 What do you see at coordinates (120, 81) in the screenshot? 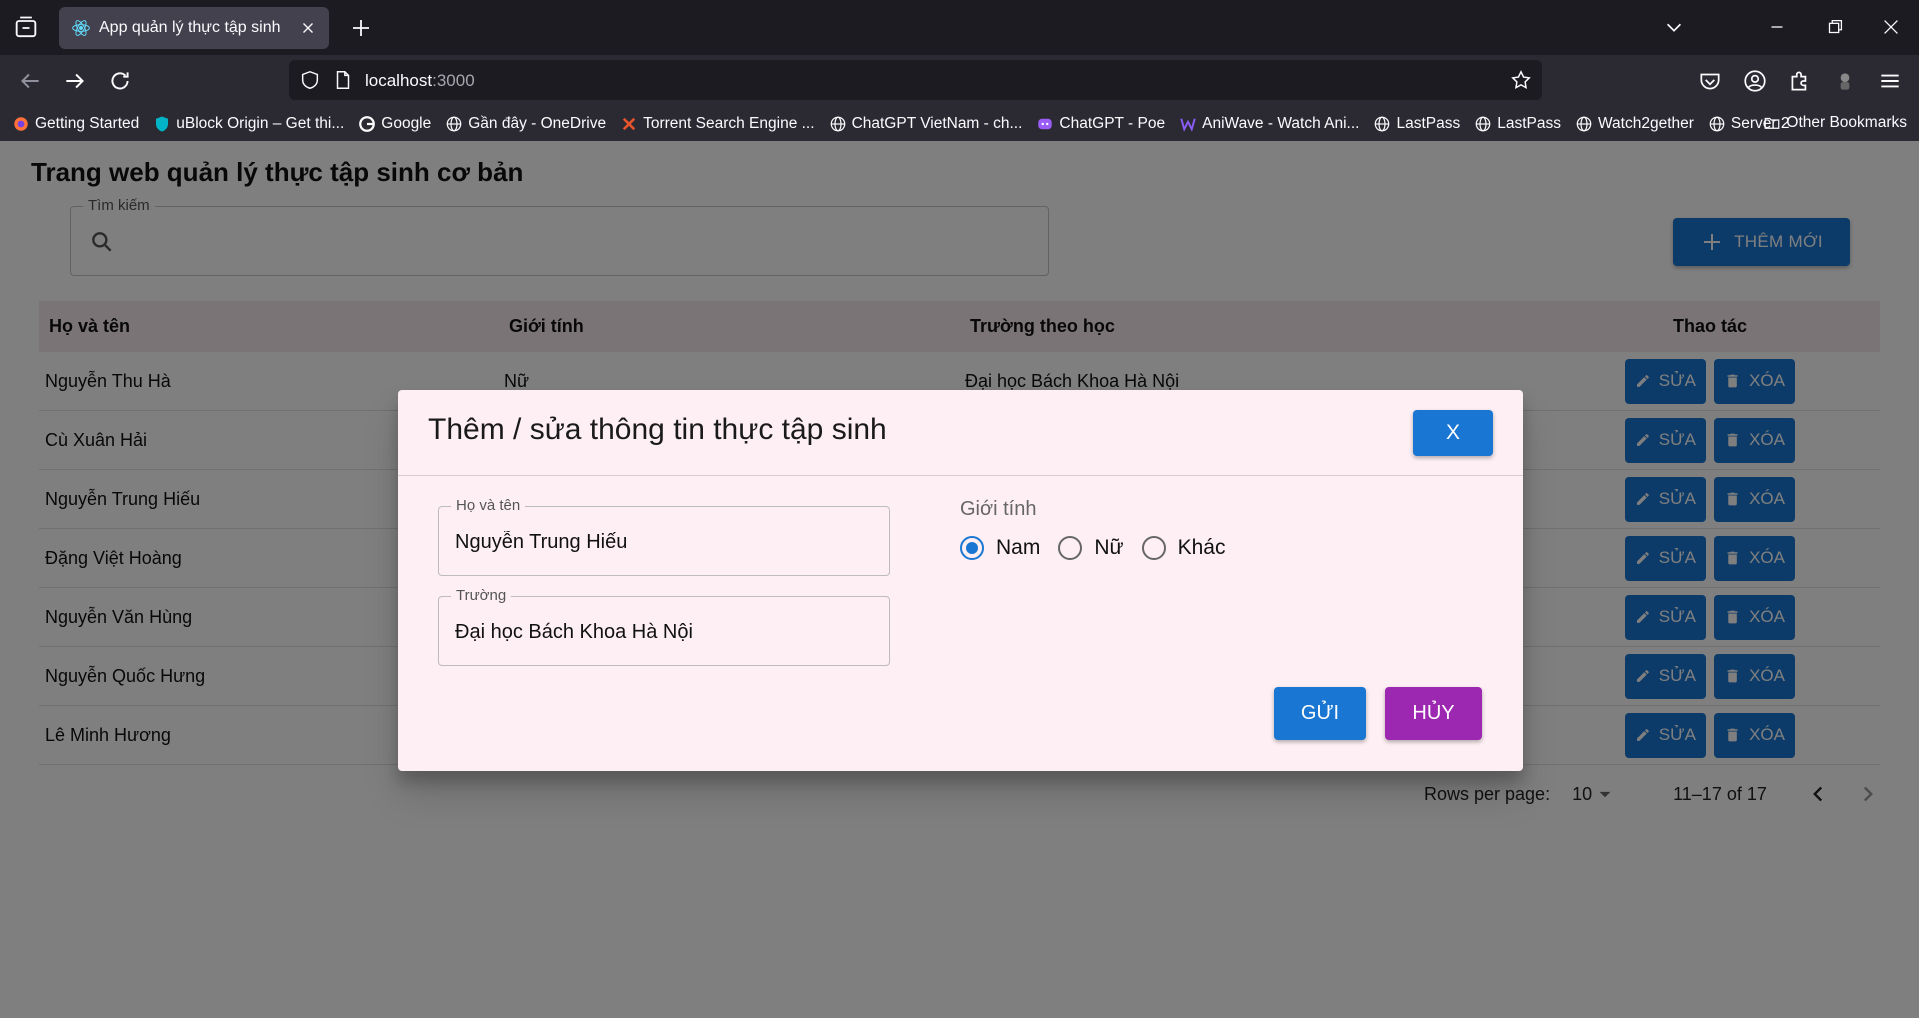
I see `reload-icon` at bounding box center [120, 81].